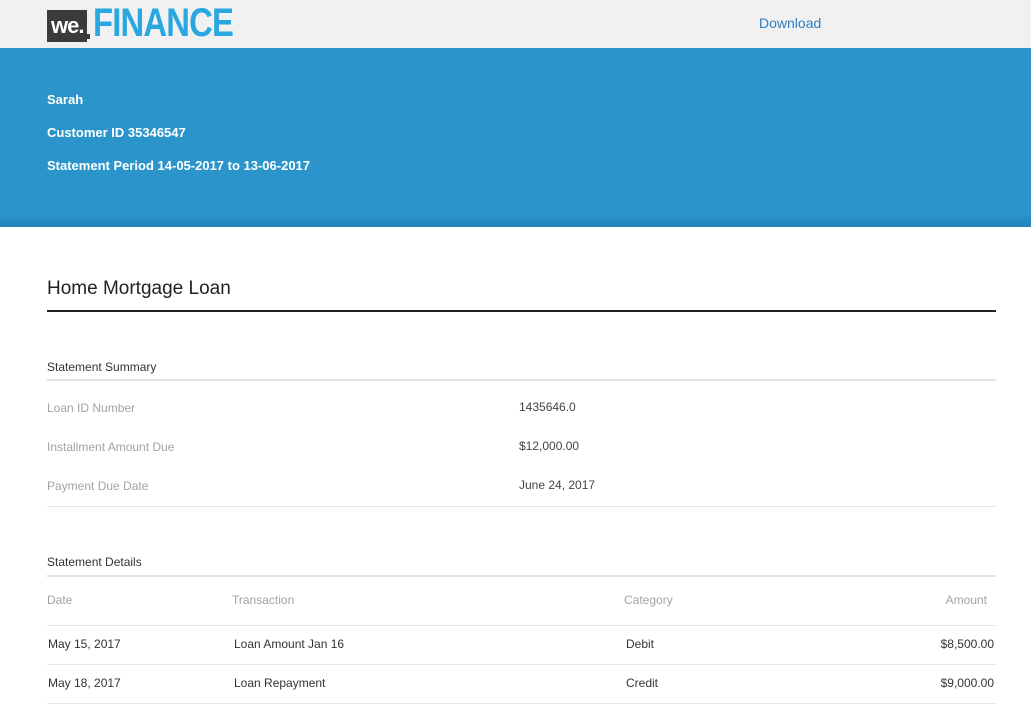 The height and width of the screenshot is (713, 1031). What do you see at coordinates (966, 600) in the screenshot?
I see `column-header-amount: Amount` at bounding box center [966, 600].